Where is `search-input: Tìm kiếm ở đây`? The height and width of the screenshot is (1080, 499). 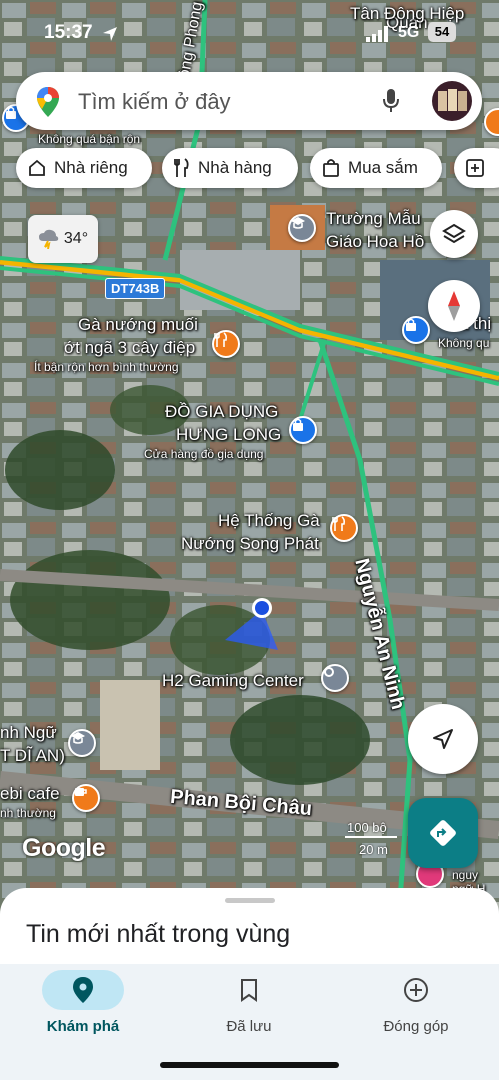 search-input: Tìm kiếm ở đây is located at coordinates (154, 102).